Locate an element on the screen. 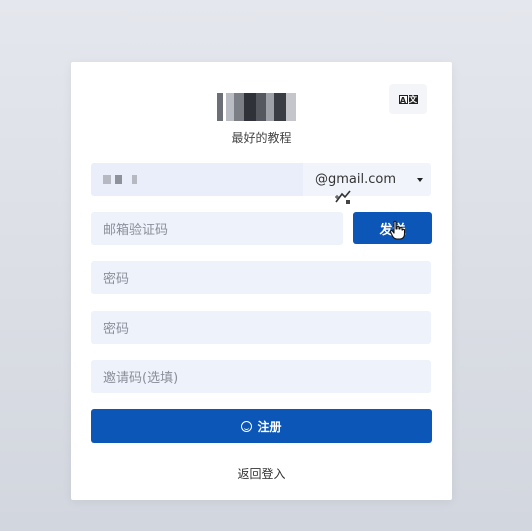  email-row: @gmail.com is located at coordinates (261, 179).